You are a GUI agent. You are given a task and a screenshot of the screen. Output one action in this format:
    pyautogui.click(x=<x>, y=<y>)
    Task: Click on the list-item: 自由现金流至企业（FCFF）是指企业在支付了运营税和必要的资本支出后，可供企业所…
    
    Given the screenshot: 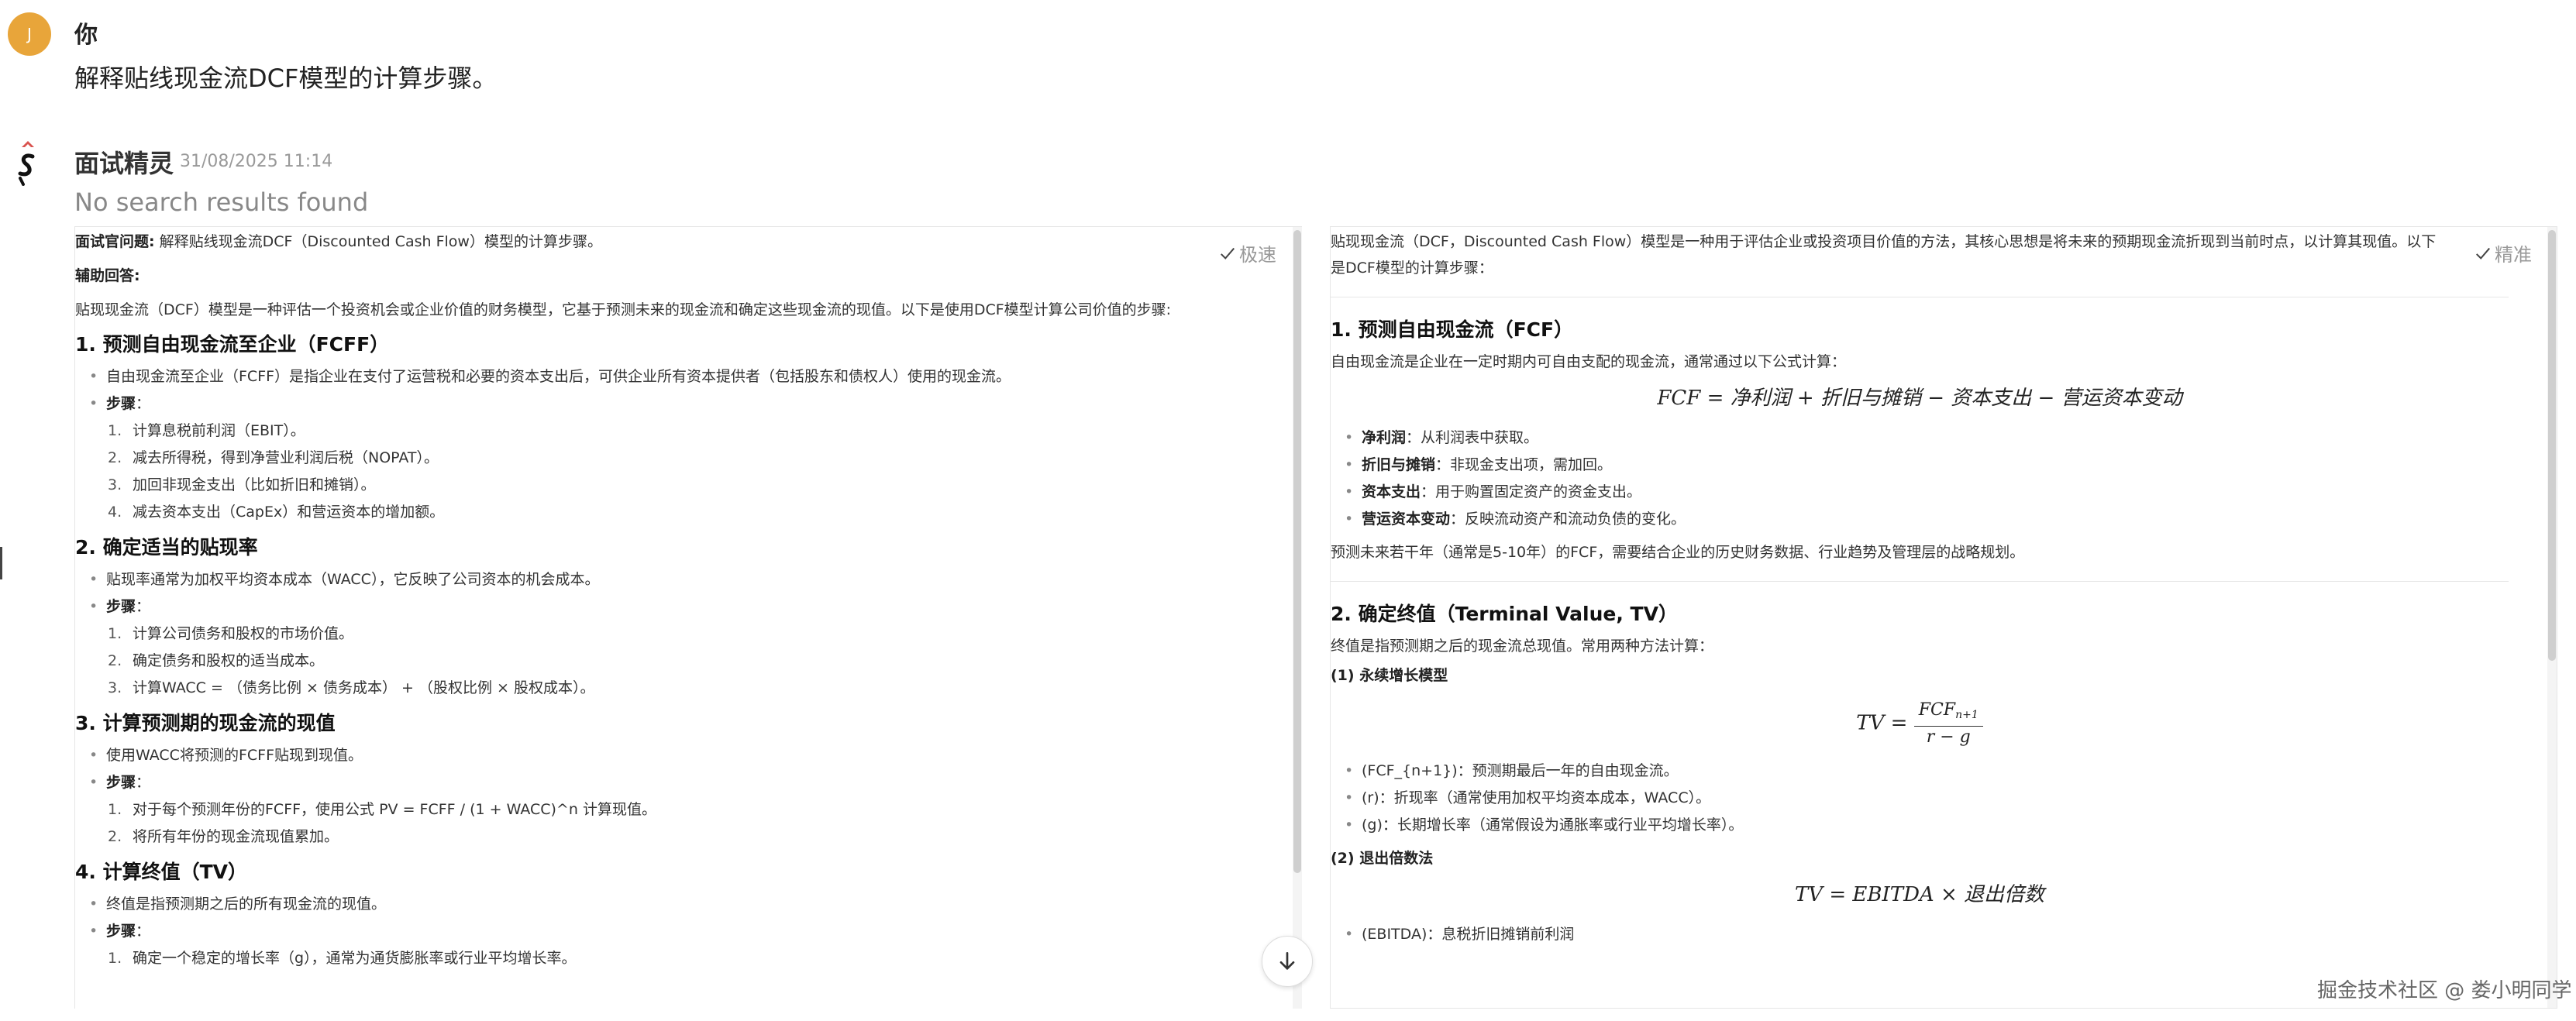 What is the action you would take?
    pyautogui.click(x=671, y=377)
    